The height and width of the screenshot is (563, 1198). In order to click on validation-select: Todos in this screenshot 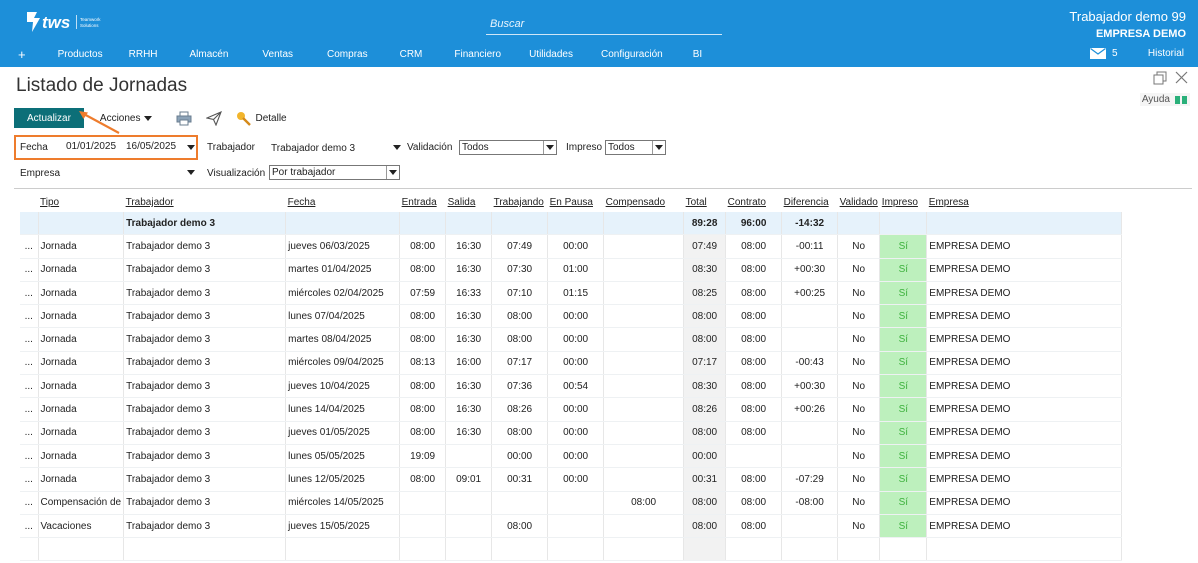, I will do `click(508, 147)`.